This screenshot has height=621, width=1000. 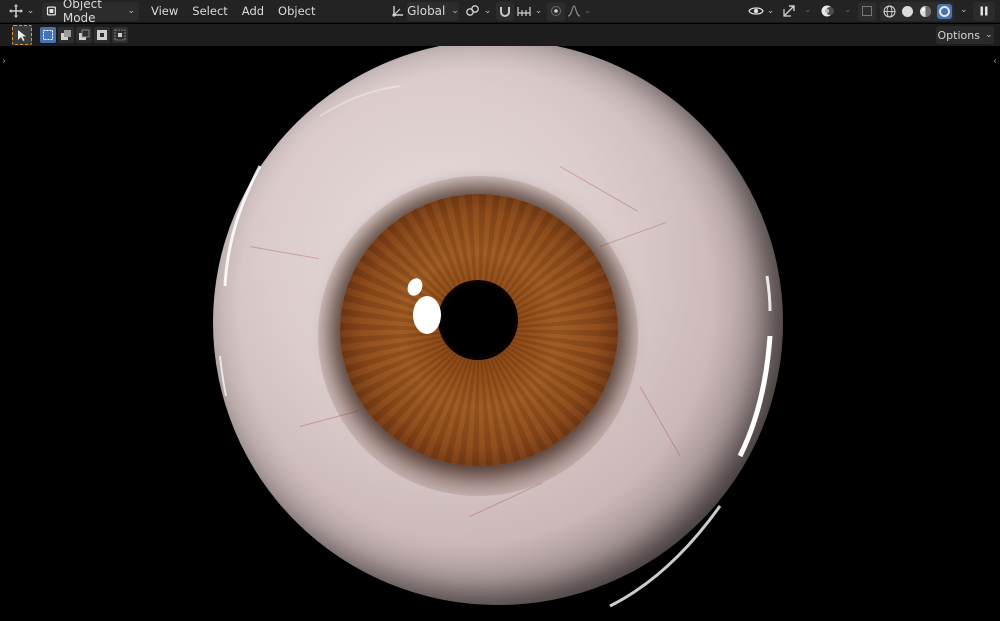 I want to click on pause-render-button, so click(x=984, y=11).